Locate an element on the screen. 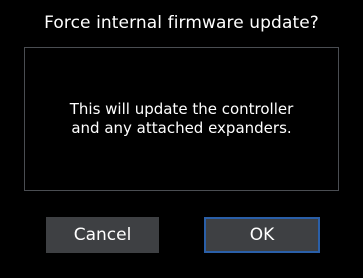 This screenshot has width=363, height=278. ok-button: OK is located at coordinates (262, 235).